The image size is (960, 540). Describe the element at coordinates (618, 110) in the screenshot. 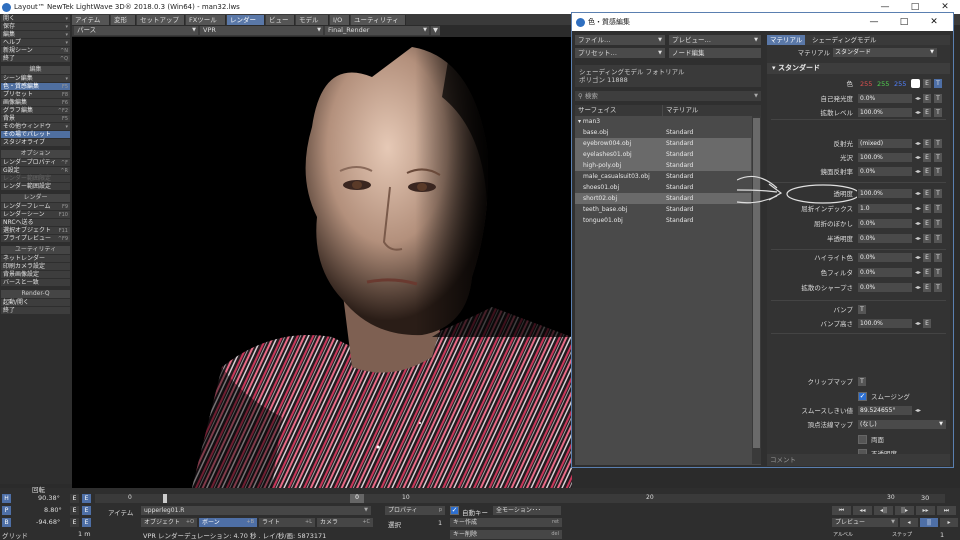

I see `surface-column-header: サーフェイス` at that location.